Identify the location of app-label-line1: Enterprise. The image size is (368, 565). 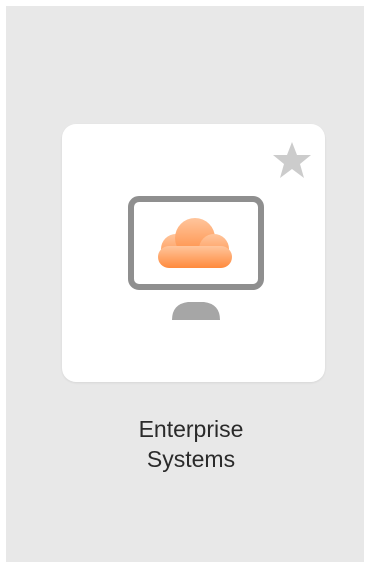
(191, 429).